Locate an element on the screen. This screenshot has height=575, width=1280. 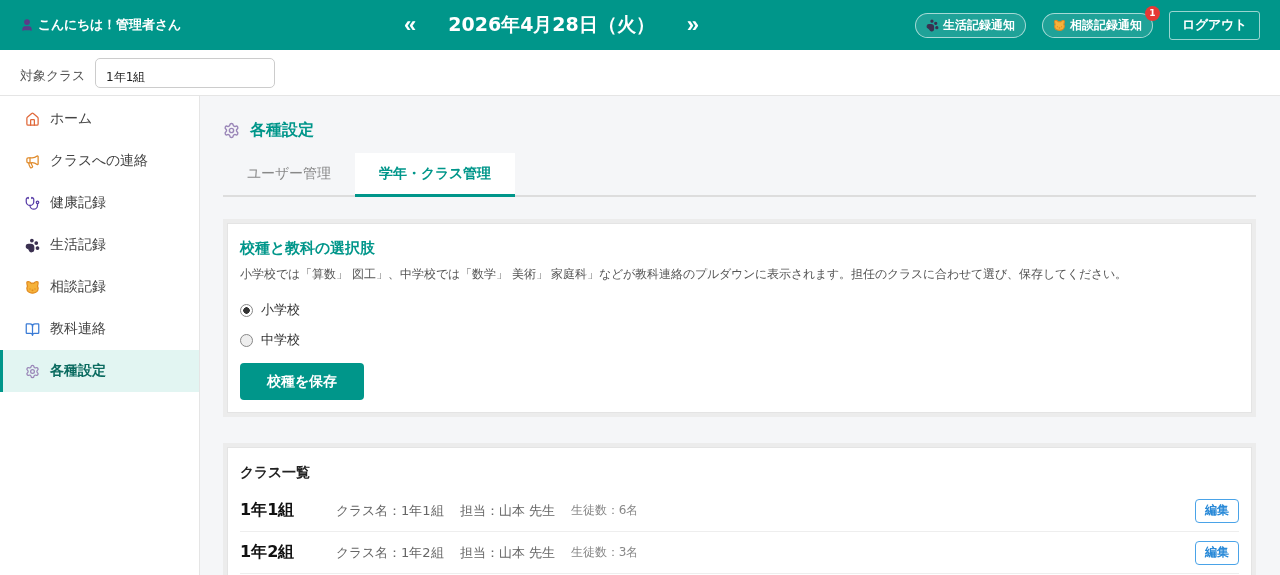
sidebar-item: ホーム is located at coordinates (99, 119).